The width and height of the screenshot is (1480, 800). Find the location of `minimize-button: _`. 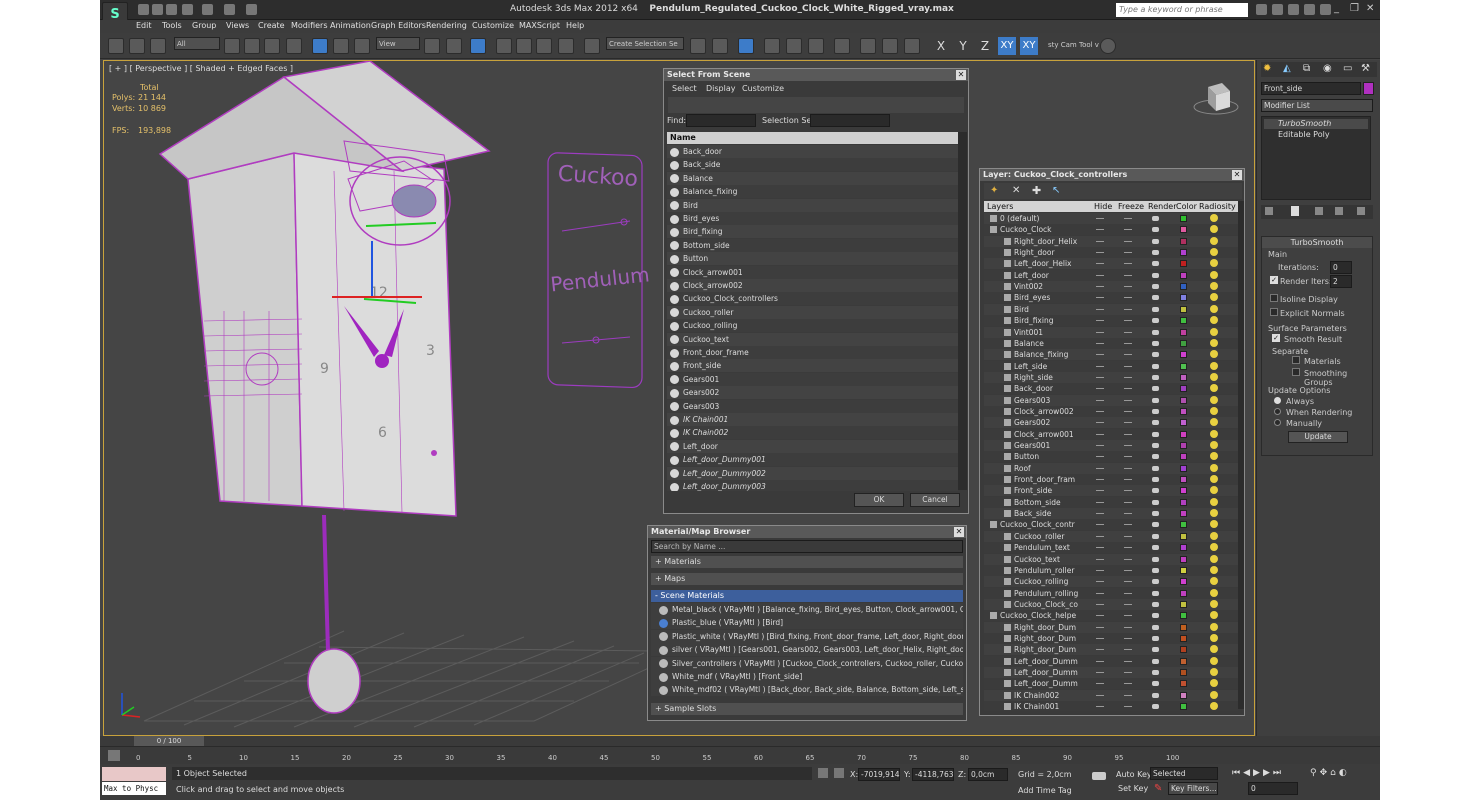

minimize-button: _ is located at coordinates (1336, 8).